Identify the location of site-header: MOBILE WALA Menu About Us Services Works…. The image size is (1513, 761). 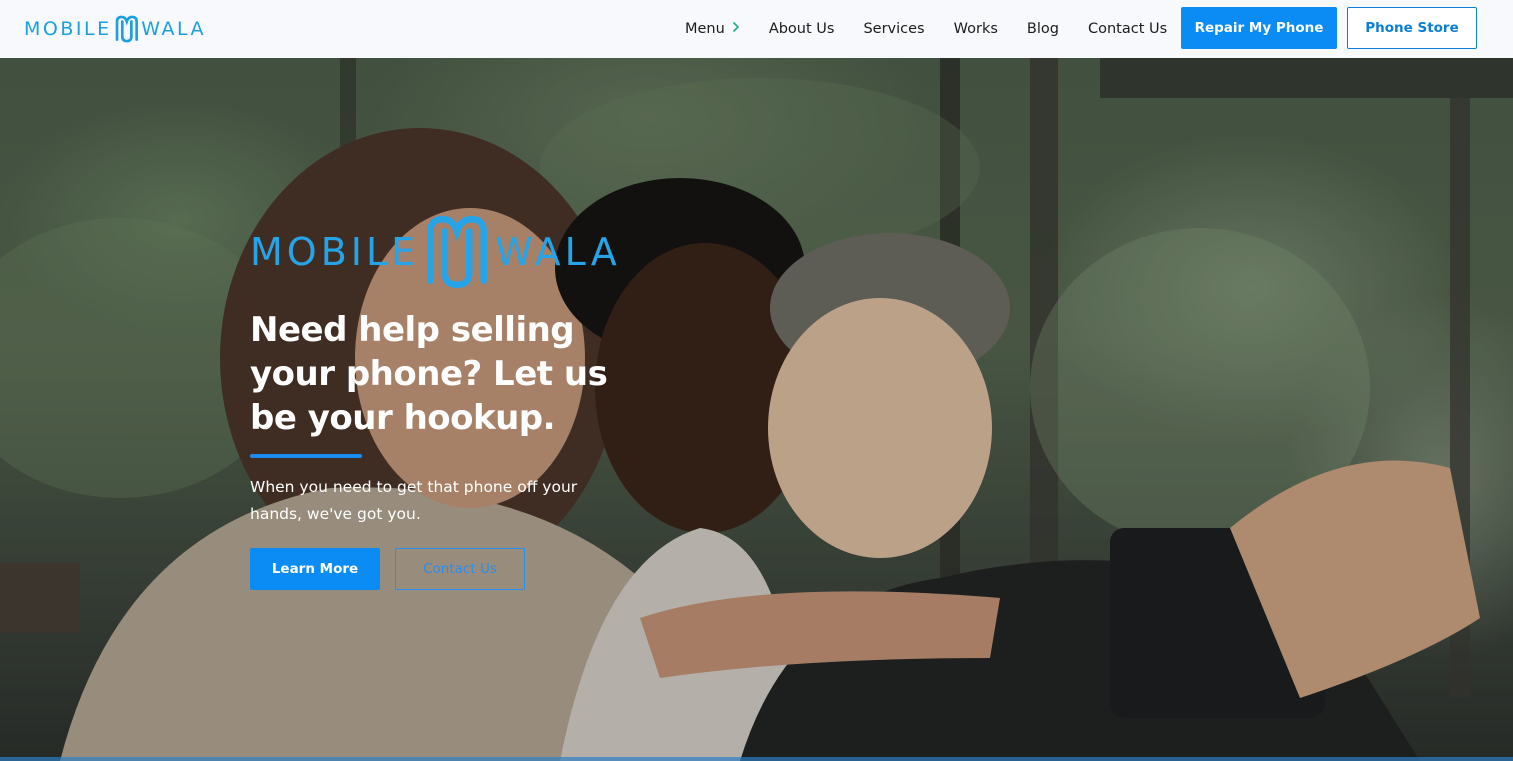
(756, 29).